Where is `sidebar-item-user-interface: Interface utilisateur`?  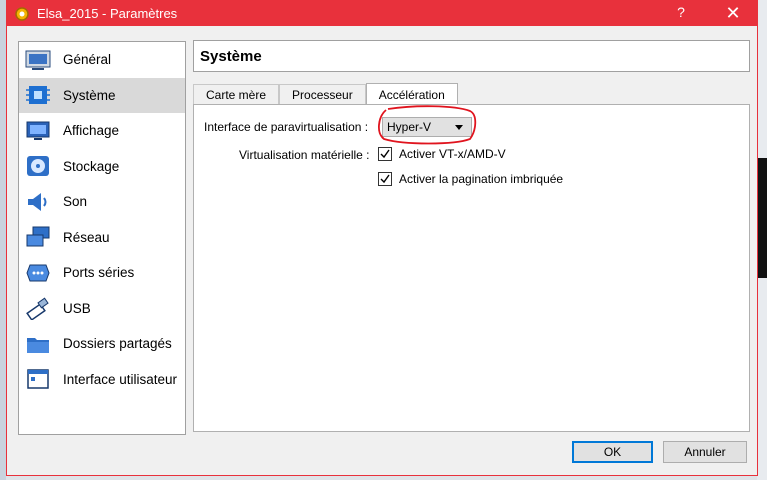
sidebar-item-user-interface: Interface utilisateur is located at coordinates (102, 380).